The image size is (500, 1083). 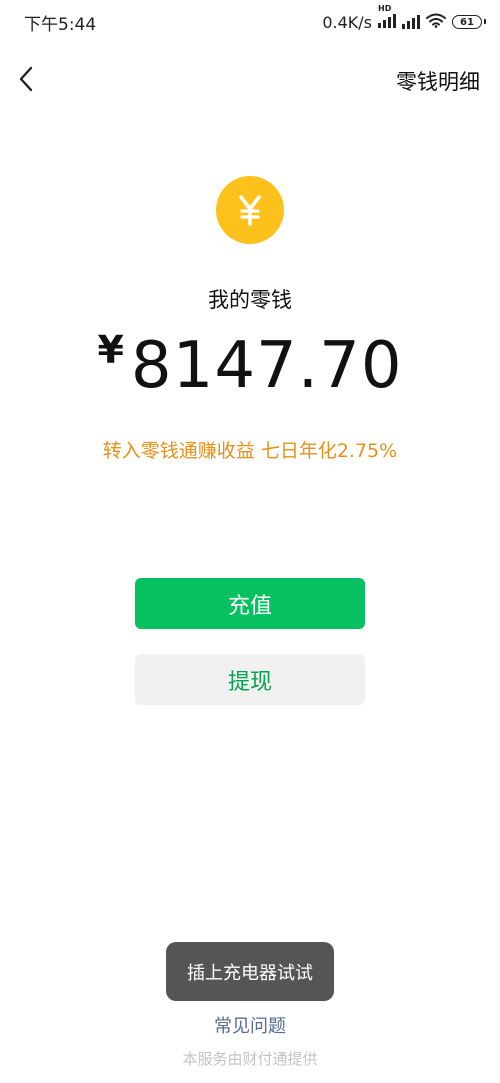 I want to click on signal-icon, so click(x=411, y=22).